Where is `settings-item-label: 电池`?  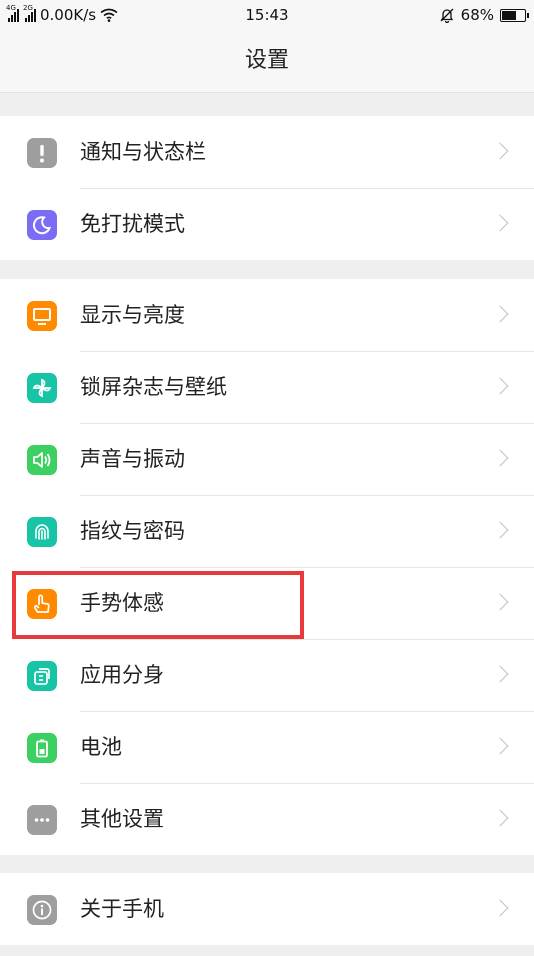
settings-item-label: 电池 is located at coordinates (101, 747).